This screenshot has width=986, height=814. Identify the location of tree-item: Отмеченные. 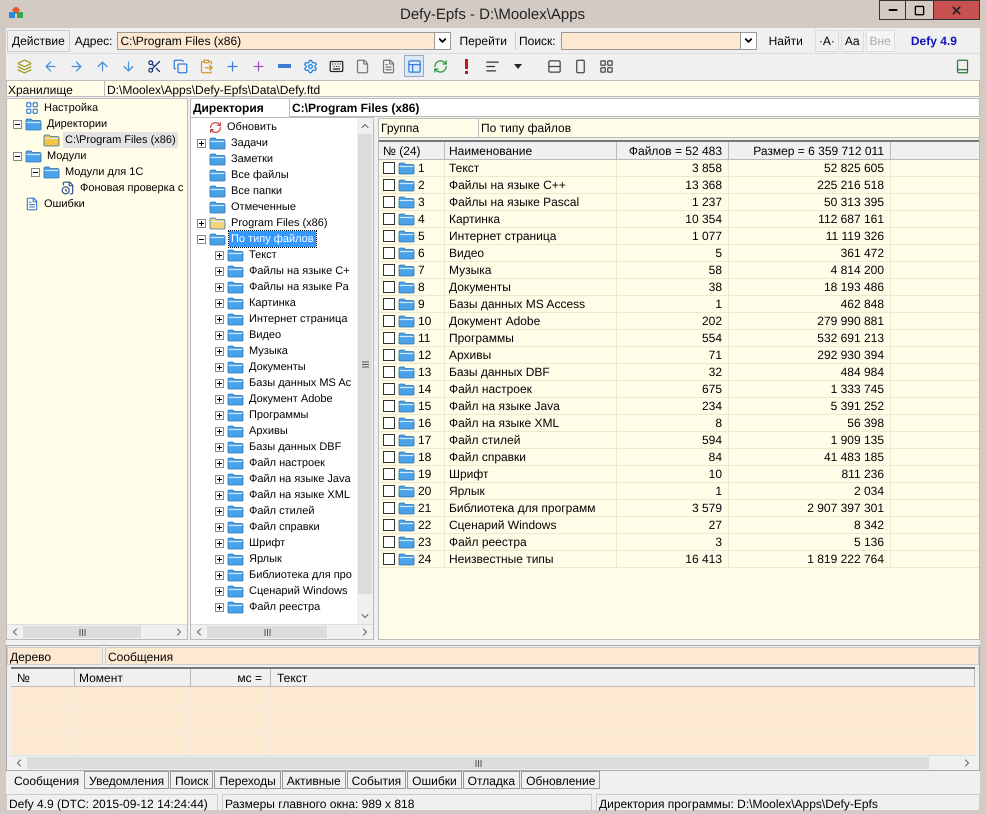
(263, 207).